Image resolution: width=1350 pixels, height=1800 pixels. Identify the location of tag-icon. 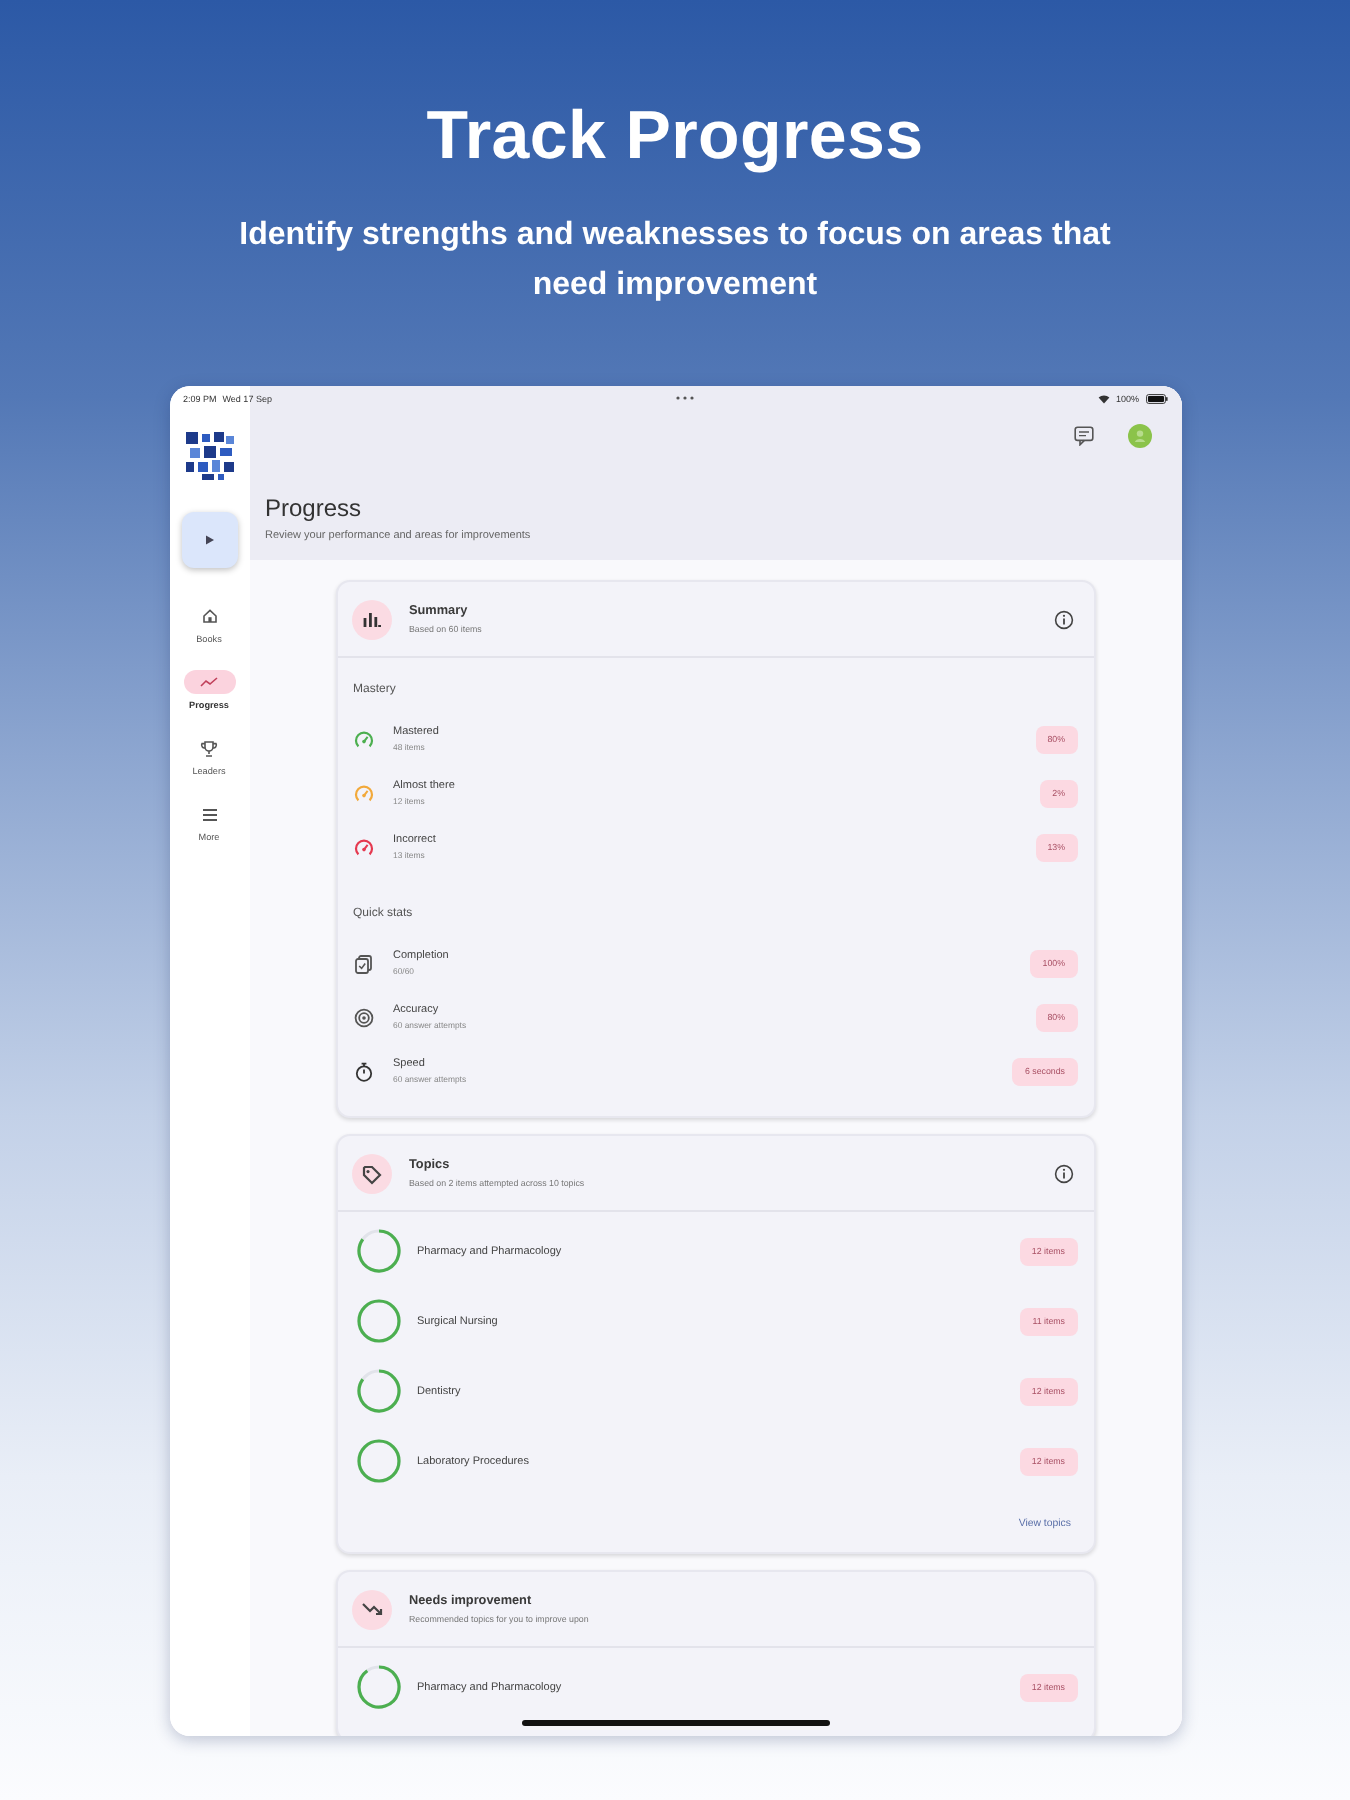
(371, 1173).